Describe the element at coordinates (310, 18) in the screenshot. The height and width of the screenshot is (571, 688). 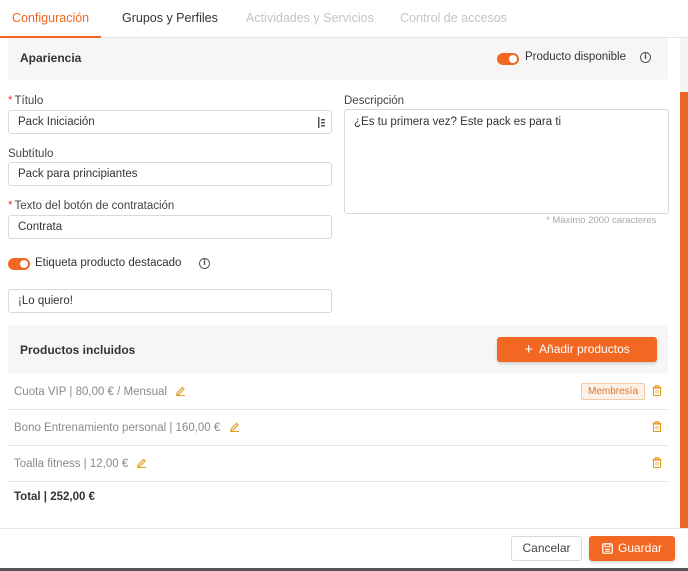
I see `tab-actividades-servicios: Actividades y Servicios` at that location.